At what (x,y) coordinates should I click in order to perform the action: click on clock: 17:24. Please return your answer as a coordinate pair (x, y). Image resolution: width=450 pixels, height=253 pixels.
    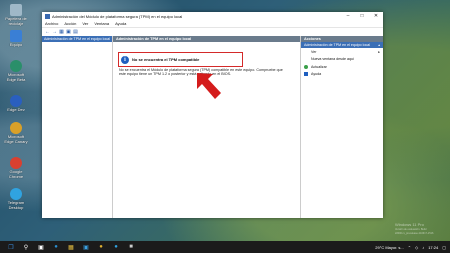
    Looking at the image, I should click on (433, 247).